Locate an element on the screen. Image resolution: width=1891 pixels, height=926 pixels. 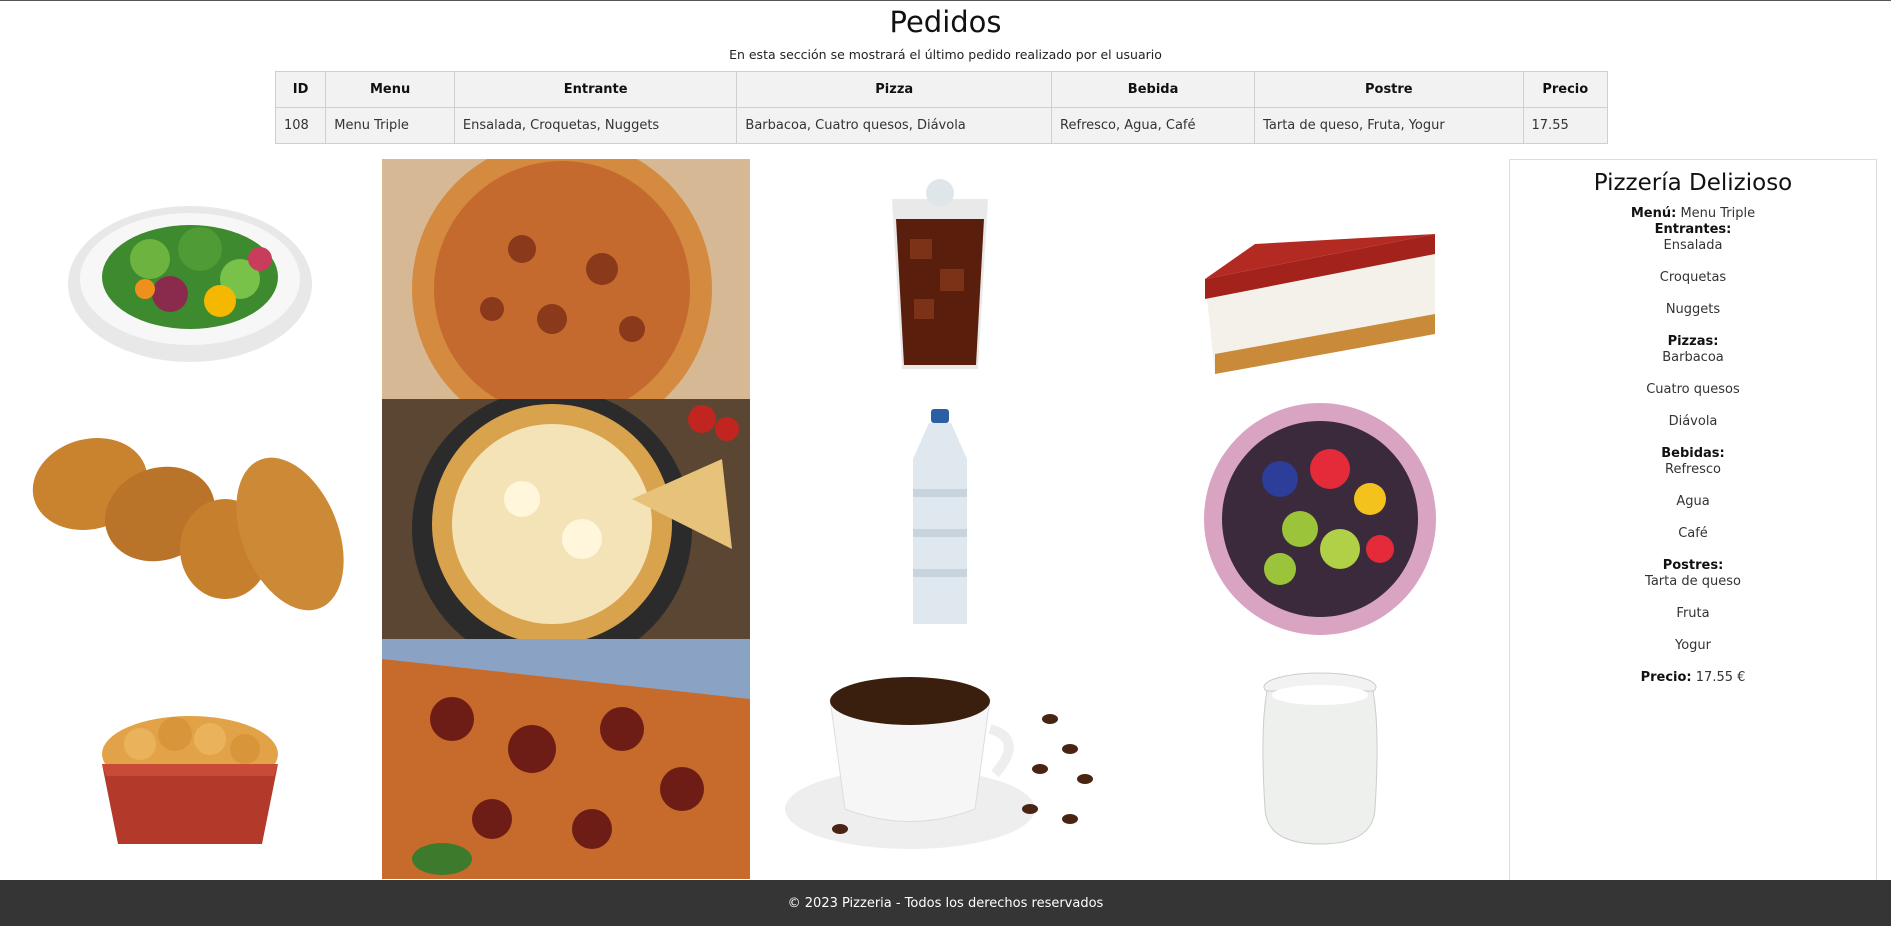
menu-line: Menú: Menu Triple is located at coordinates (1693, 214).